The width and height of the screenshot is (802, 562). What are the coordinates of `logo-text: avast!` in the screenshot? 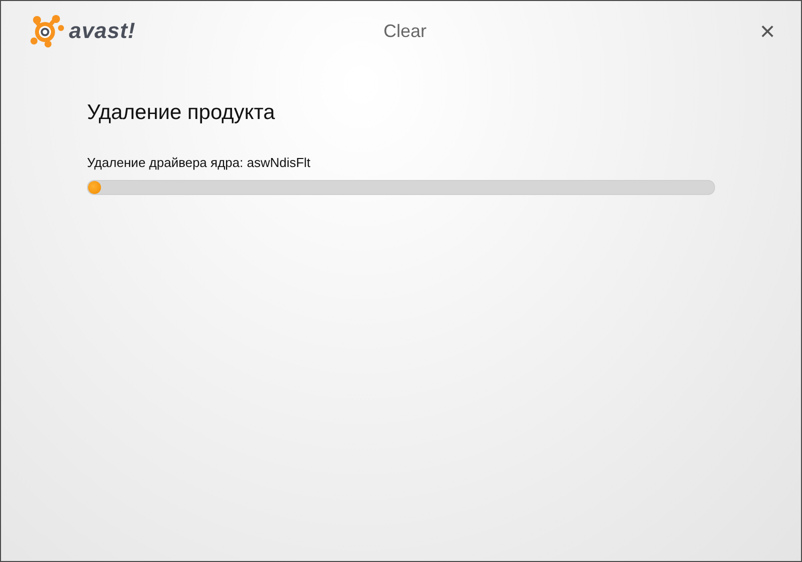 It's located at (102, 31).